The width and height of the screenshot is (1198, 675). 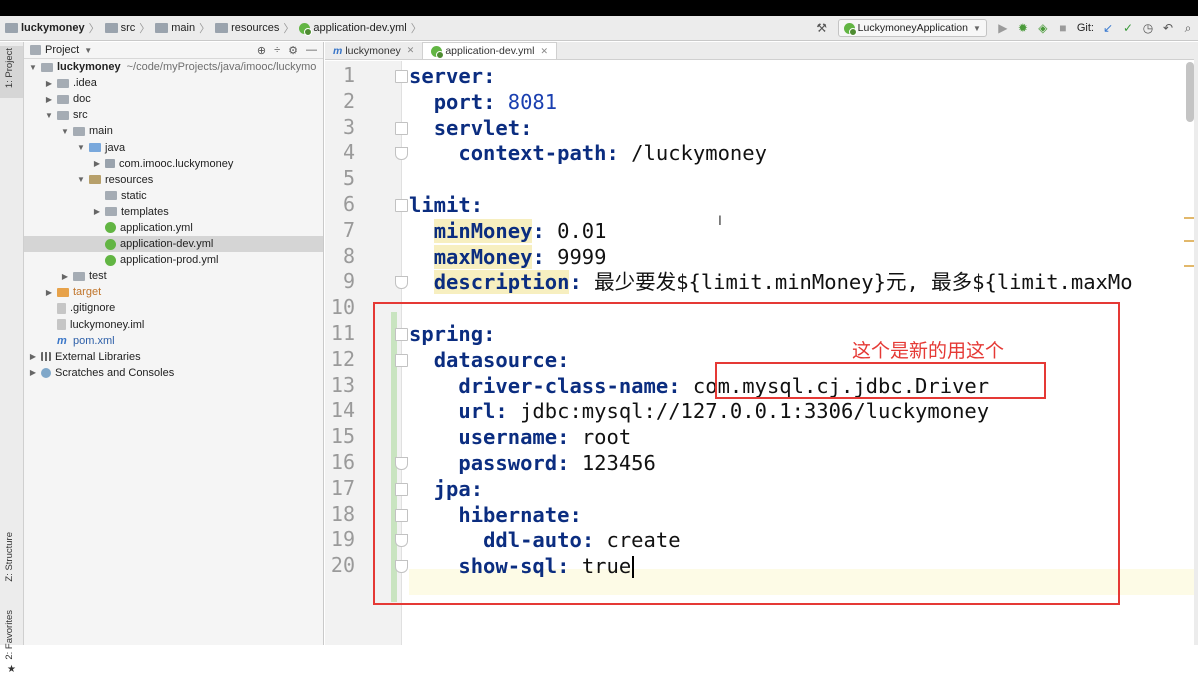 What do you see at coordinates (822, 28) in the screenshot?
I see `hammer-icon: ⚒` at bounding box center [822, 28].